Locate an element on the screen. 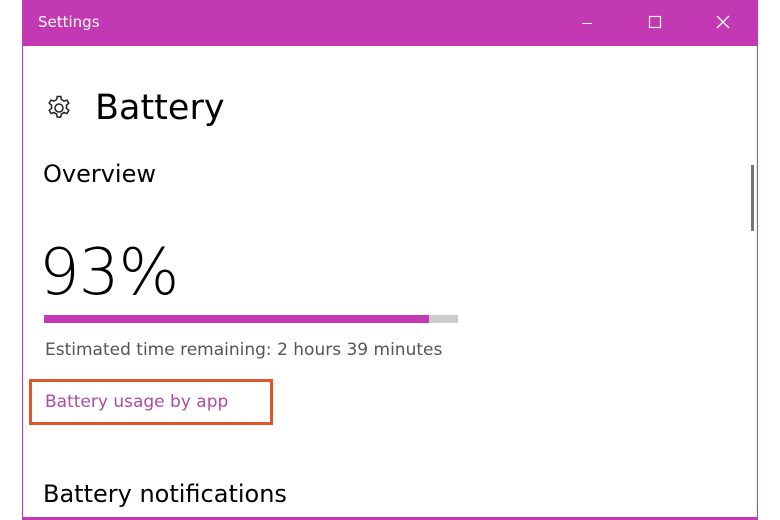 Image resolution: width=780 pixels, height=520 pixels. overview-heading: Overview is located at coordinates (99, 174).